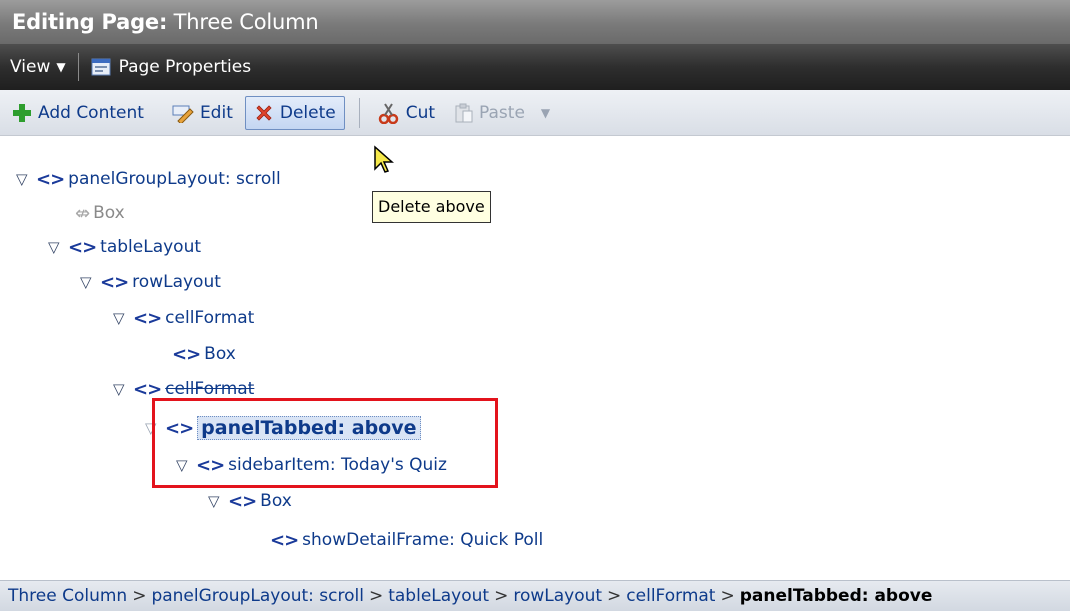 Image resolution: width=1070 pixels, height=611 pixels. Describe the element at coordinates (30, 67) in the screenshot. I see `view-menu-label: View` at that location.